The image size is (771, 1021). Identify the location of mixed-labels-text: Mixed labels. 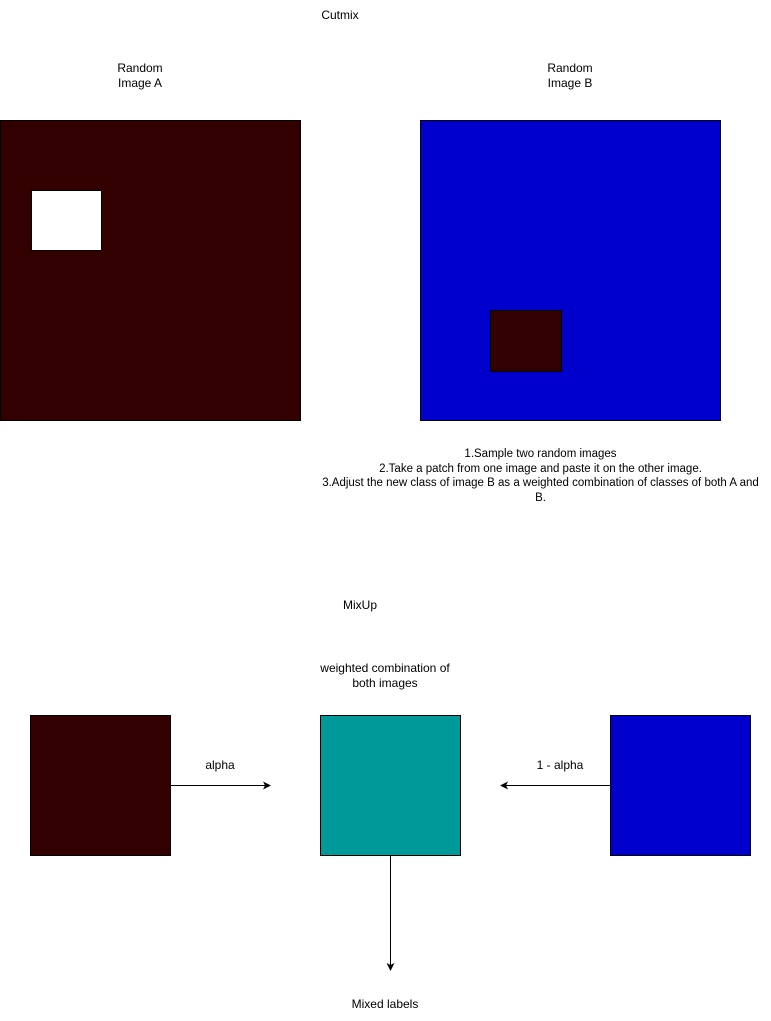
(385, 1004).